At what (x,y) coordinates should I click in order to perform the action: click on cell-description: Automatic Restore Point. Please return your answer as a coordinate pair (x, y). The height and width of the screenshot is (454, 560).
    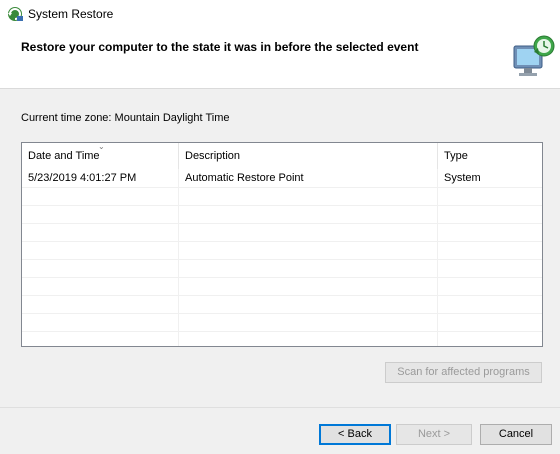
    Looking at the image, I should click on (244, 178).